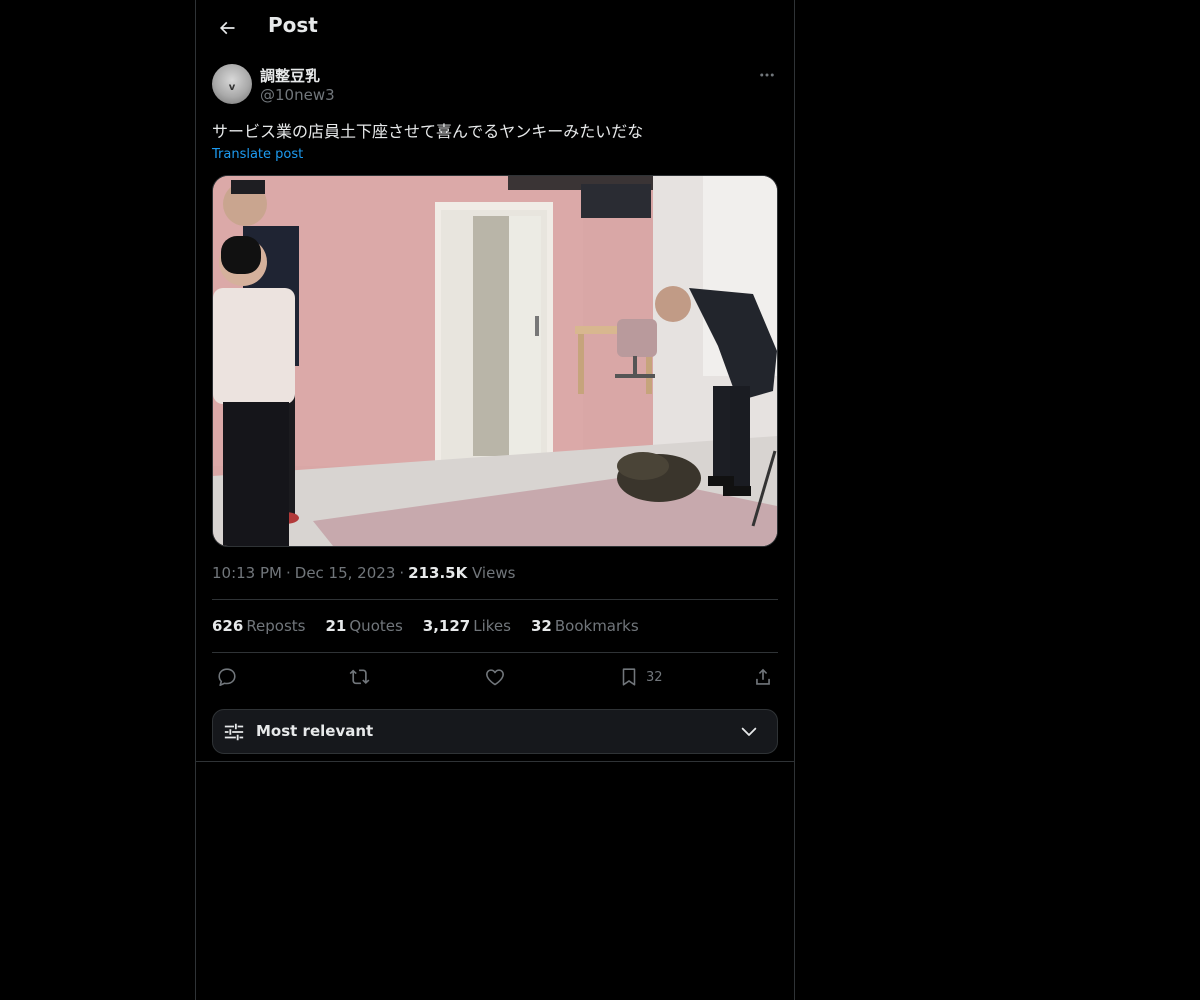 The width and height of the screenshot is (1200, 1000). I want to click on reposts-stat: 626 Reposts, so click(259, 626).